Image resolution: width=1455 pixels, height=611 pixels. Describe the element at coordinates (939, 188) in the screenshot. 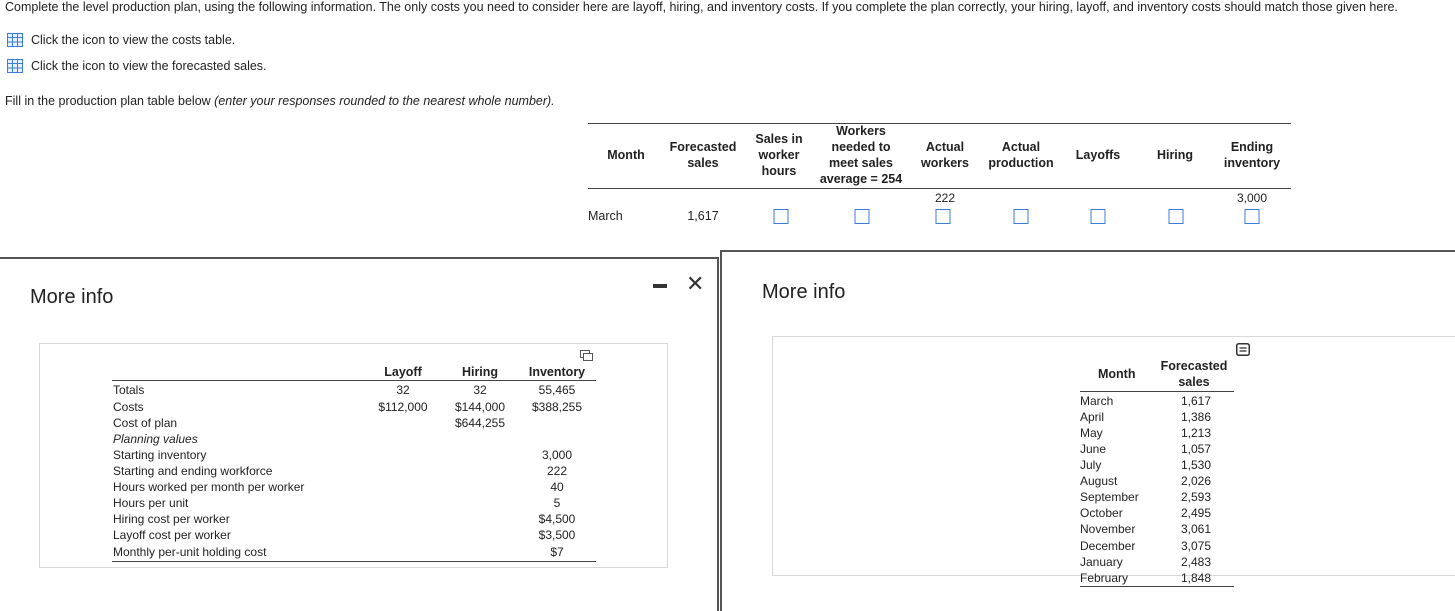

I see `table-header-rule` at that location.